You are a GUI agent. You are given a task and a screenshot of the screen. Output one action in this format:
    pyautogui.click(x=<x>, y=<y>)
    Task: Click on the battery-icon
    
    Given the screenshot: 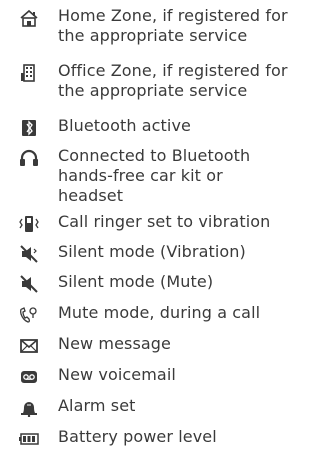 What is the action you would take?
    pyautogui.click(x=29, y=439)
    